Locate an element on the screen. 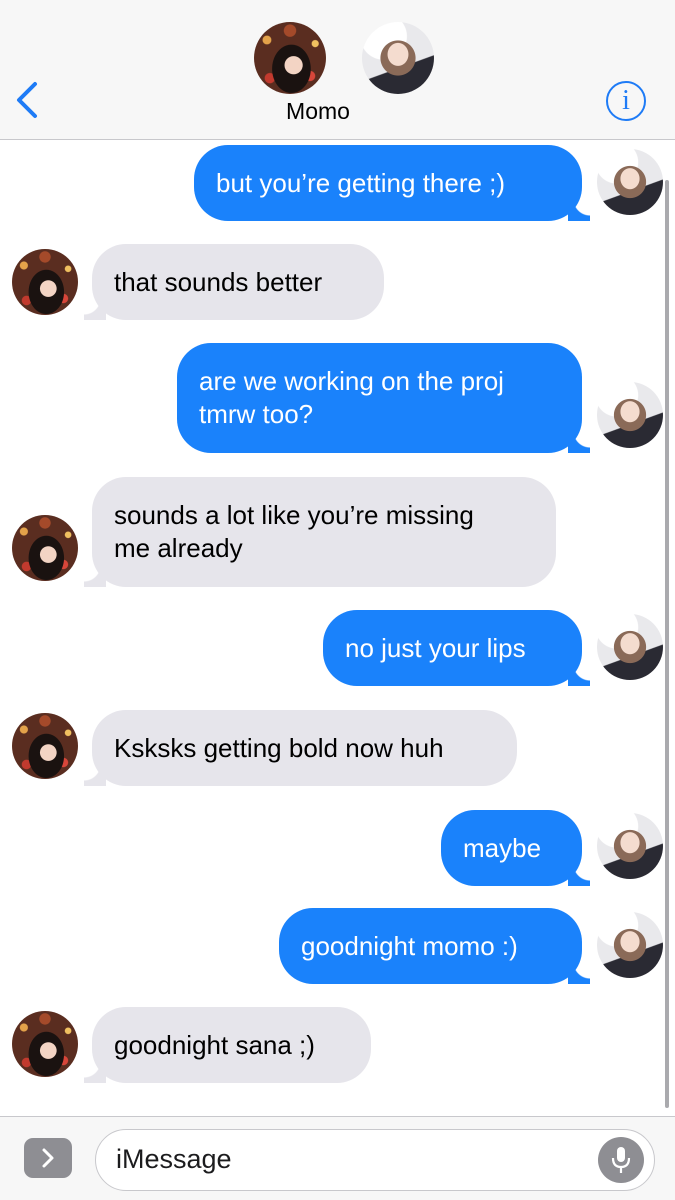 This screenshot has height=1200, width=675. contact-avatar-momo is located at coordinates (290, 58).